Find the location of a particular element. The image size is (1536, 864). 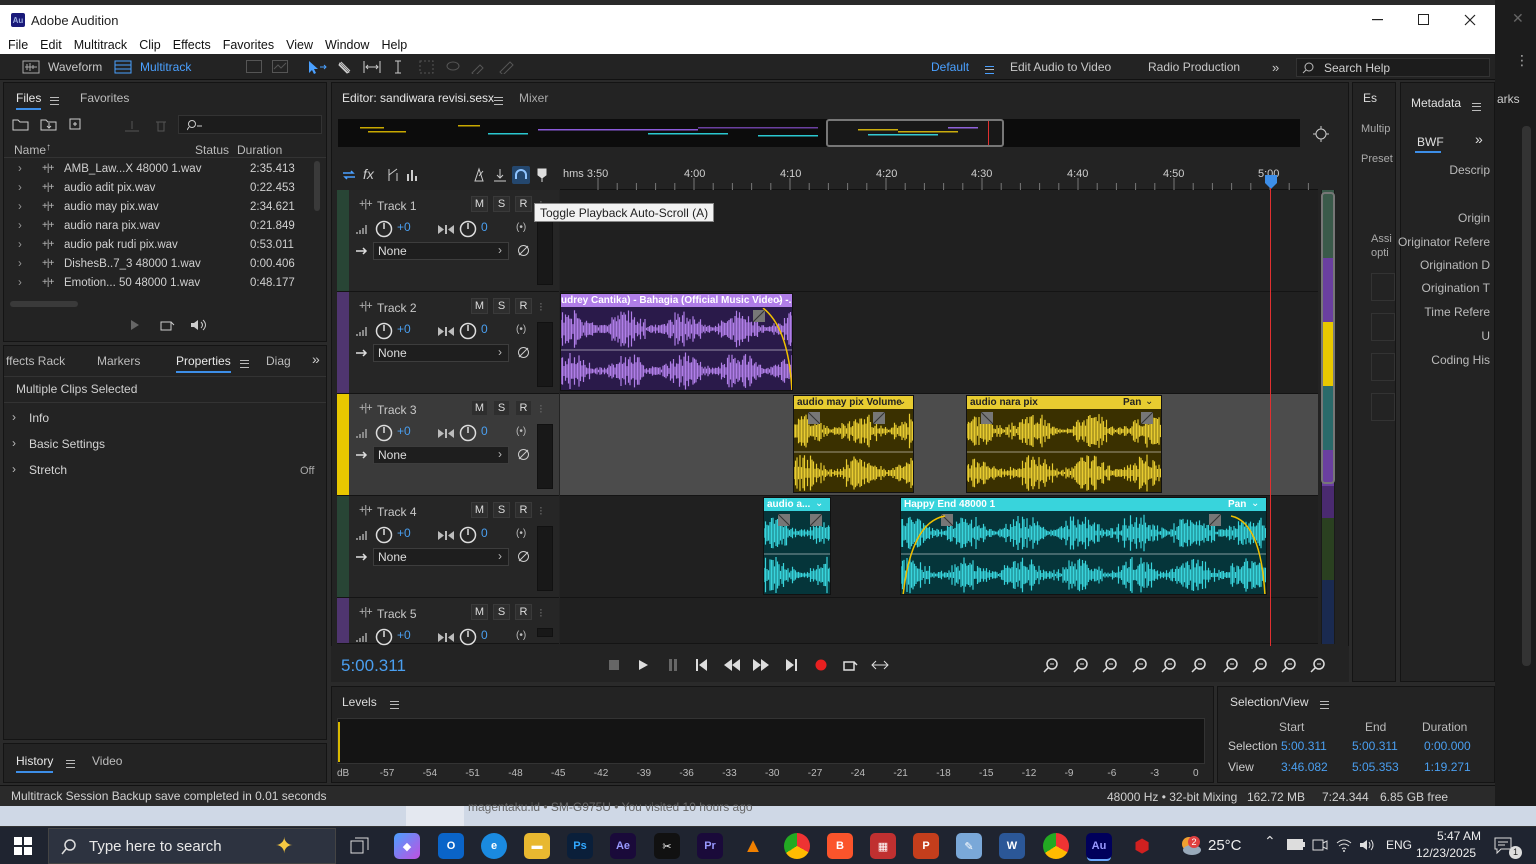

selection-end: 5:00.311 is located at coordinates (1375, 746).